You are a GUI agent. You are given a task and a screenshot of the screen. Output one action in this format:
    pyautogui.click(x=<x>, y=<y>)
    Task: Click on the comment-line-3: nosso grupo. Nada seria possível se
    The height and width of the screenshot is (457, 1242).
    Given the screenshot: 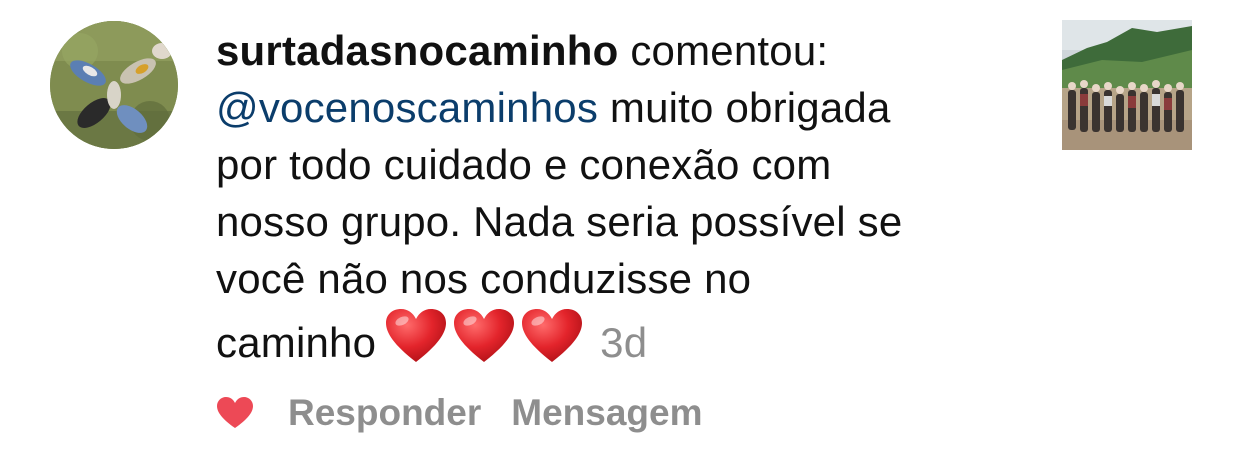 What is the action you would take?
    pyautogui.click(x=559, y=221)
    